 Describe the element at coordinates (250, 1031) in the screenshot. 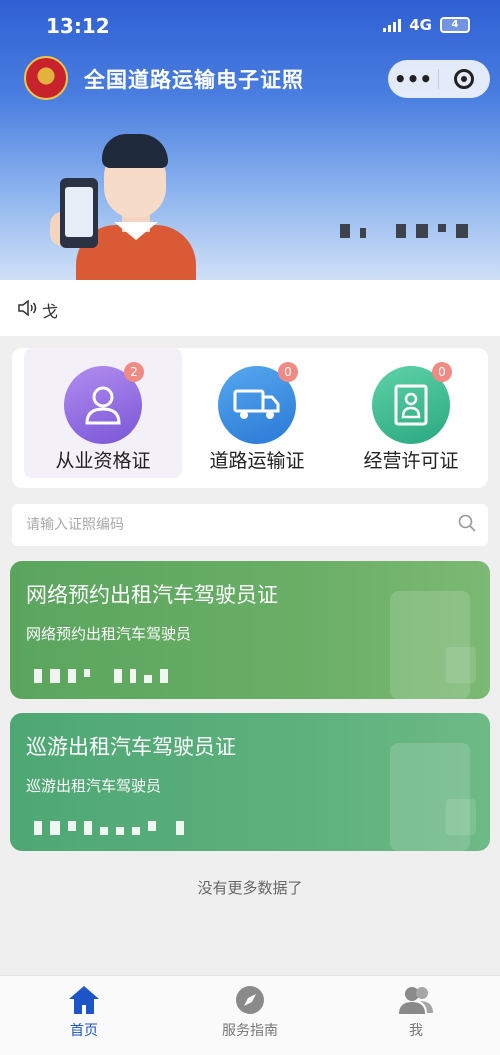

I see `tab-label: 服务指南` at that location.